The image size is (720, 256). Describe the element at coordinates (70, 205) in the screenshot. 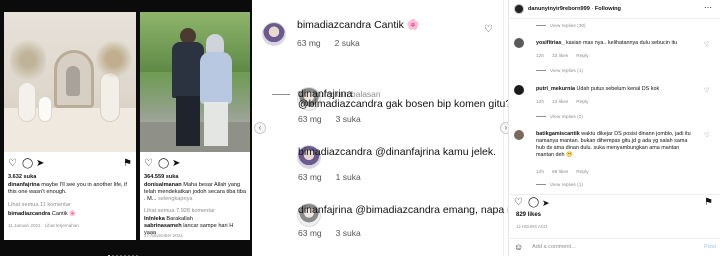

I see `view-all-comments: Lihat semua 11 komentar` at that location.